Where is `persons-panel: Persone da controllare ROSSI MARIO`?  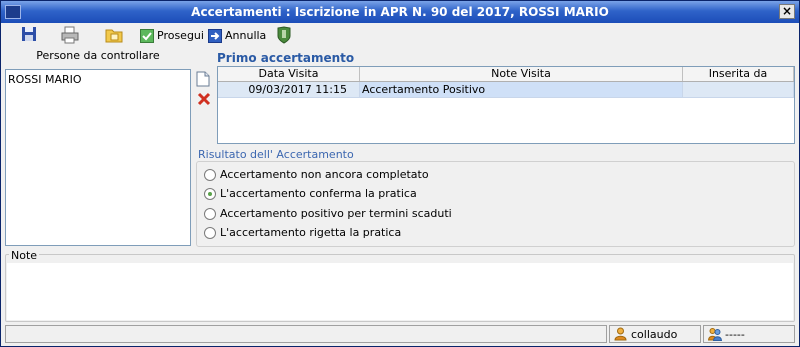 persons-panel: Persone da controllare ROSSI MARIO is located at coordinates (98, 147).